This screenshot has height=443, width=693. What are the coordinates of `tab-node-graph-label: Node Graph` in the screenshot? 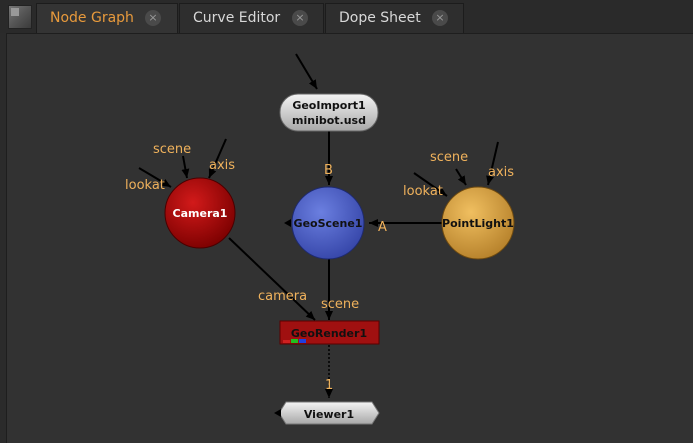 It's located at (92, 18).